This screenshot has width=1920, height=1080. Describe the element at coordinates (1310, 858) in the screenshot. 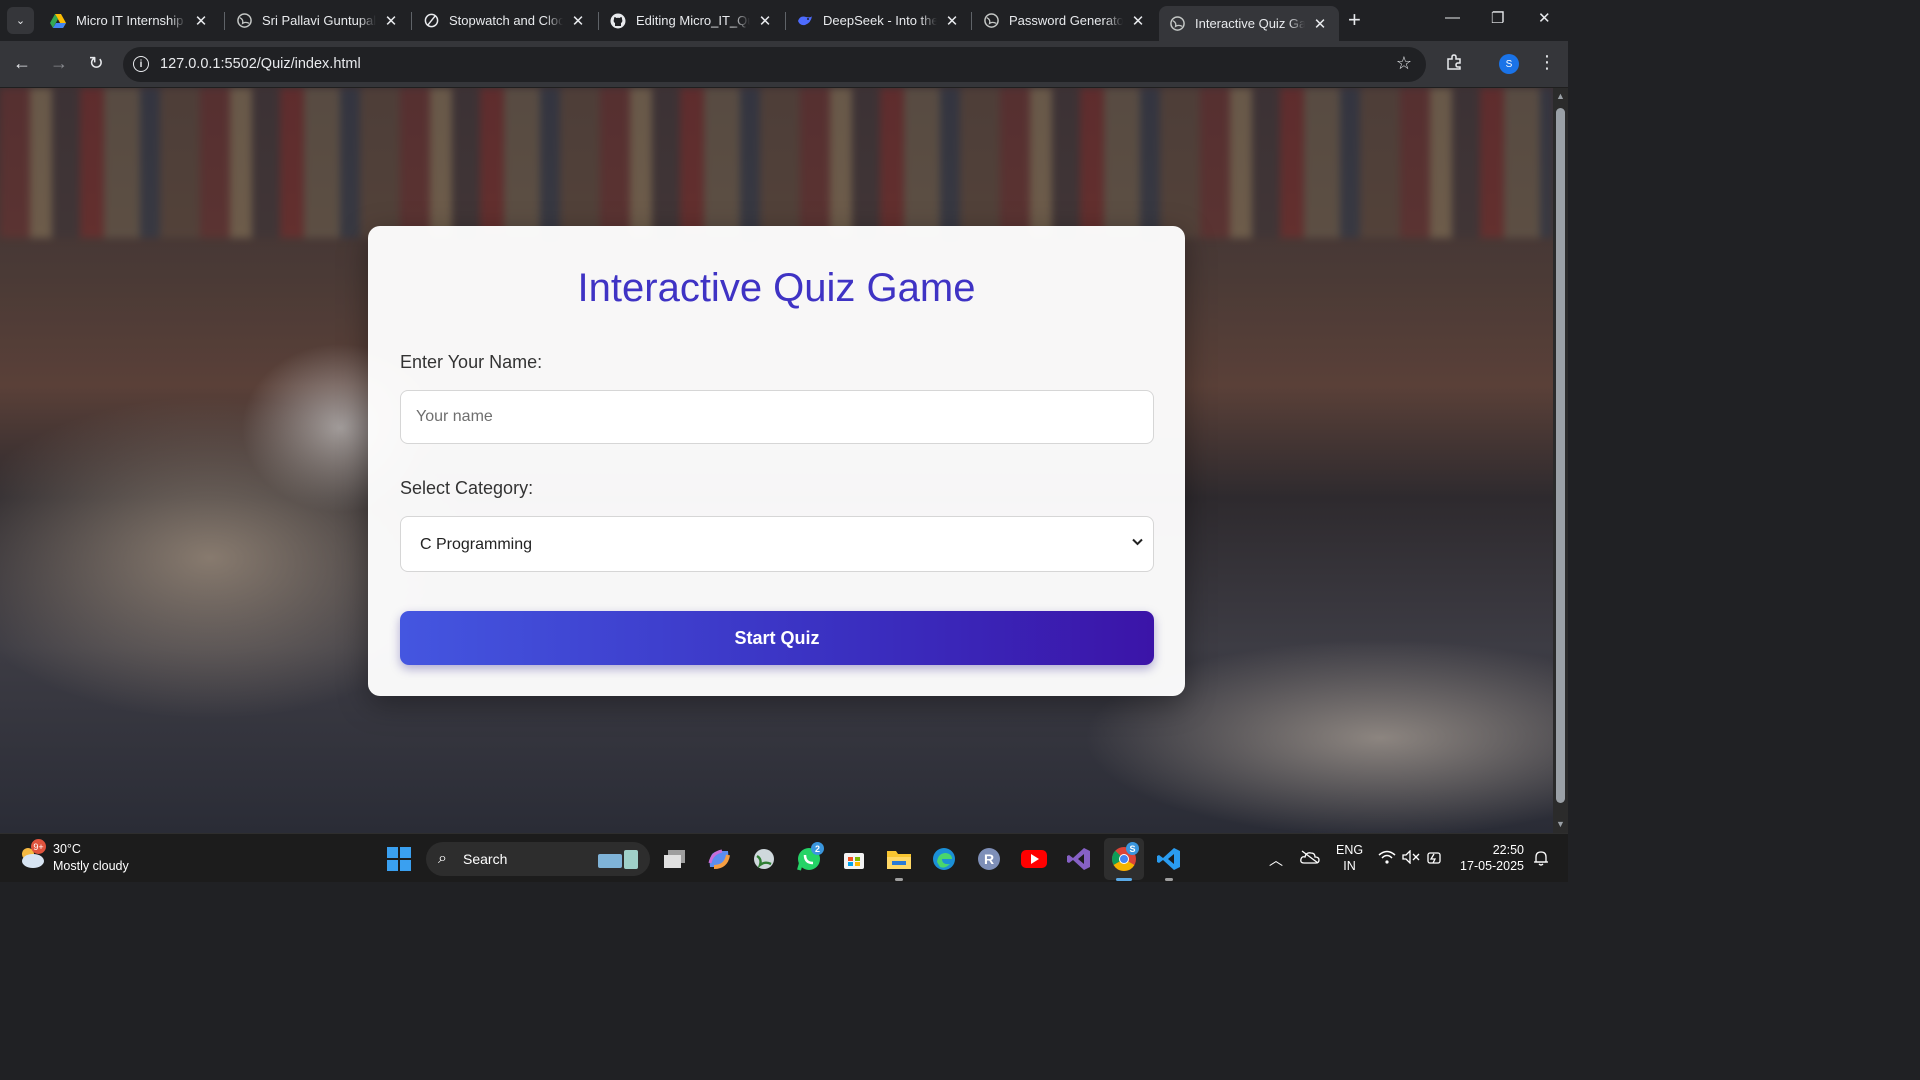

I see `onedrive-icon` at that location.